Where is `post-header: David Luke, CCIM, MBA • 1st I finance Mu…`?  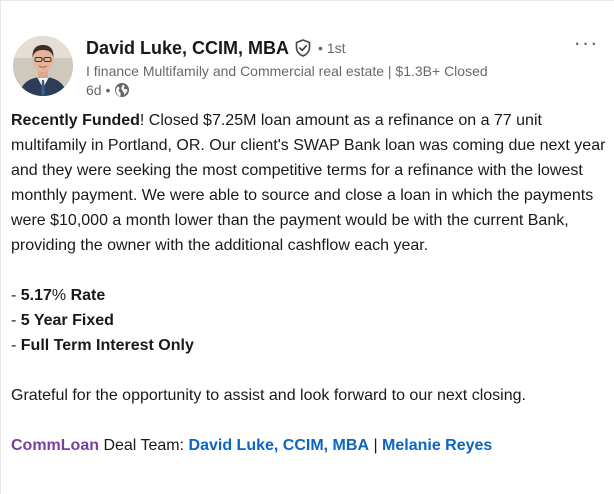
post-header: David Luke, CCIM, MBA • 1st I finance Mu… is located at coordinates (307, 65).